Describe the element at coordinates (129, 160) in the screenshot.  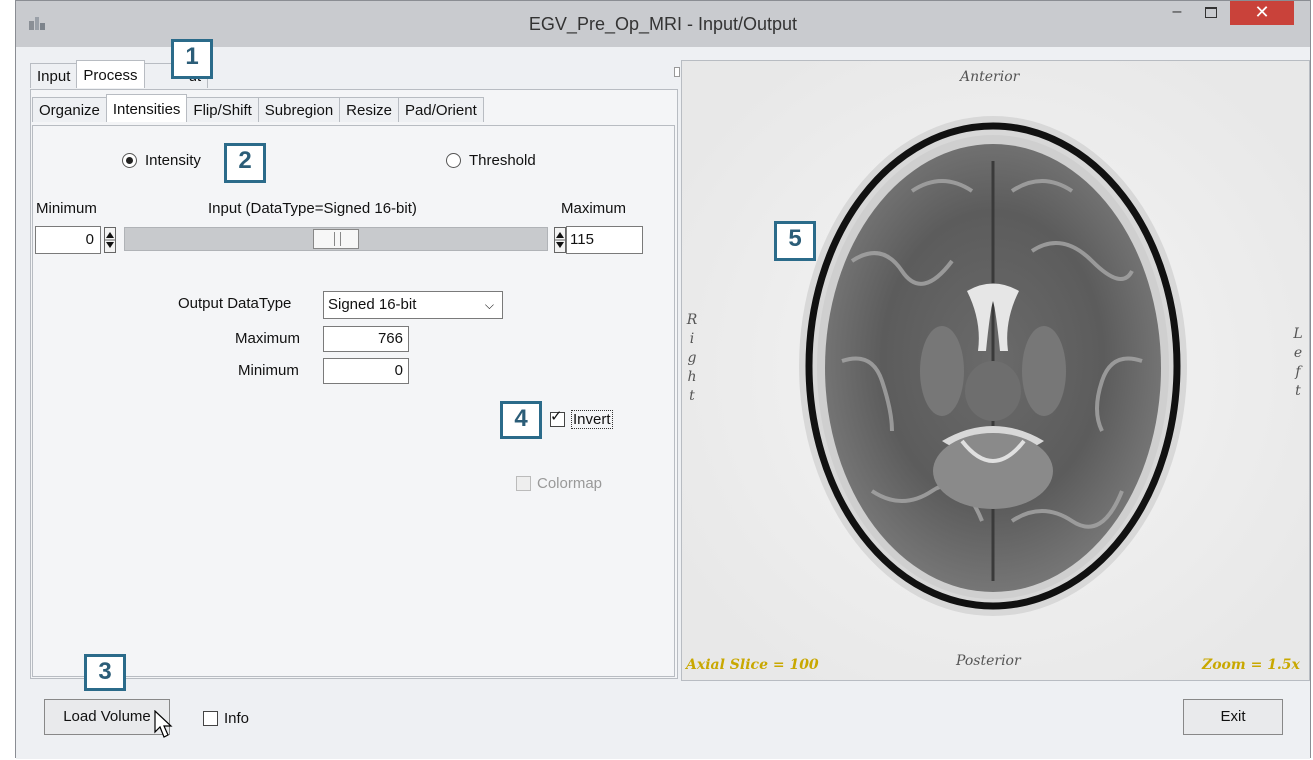
I see `radio-selected-icon` at that location.